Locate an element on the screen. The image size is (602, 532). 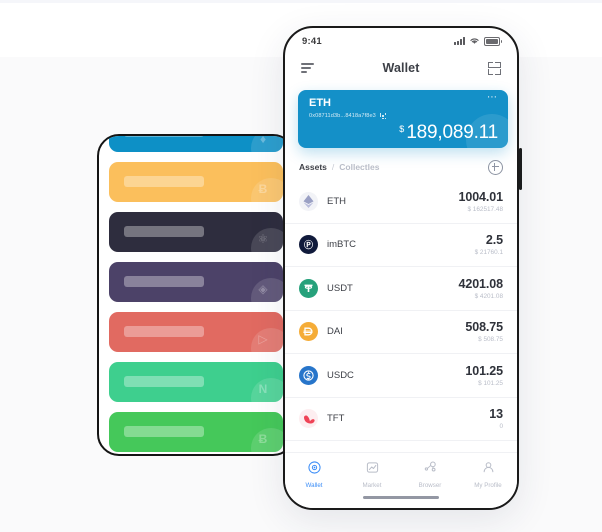
asset-fiat-value: $ 508.75 is located at coordinates (490, 340).